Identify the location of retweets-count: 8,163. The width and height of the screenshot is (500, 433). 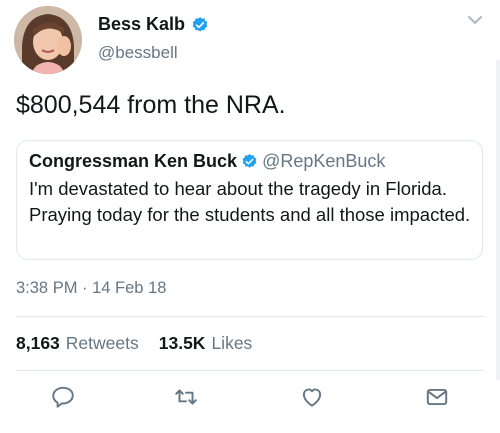
(38, 343).